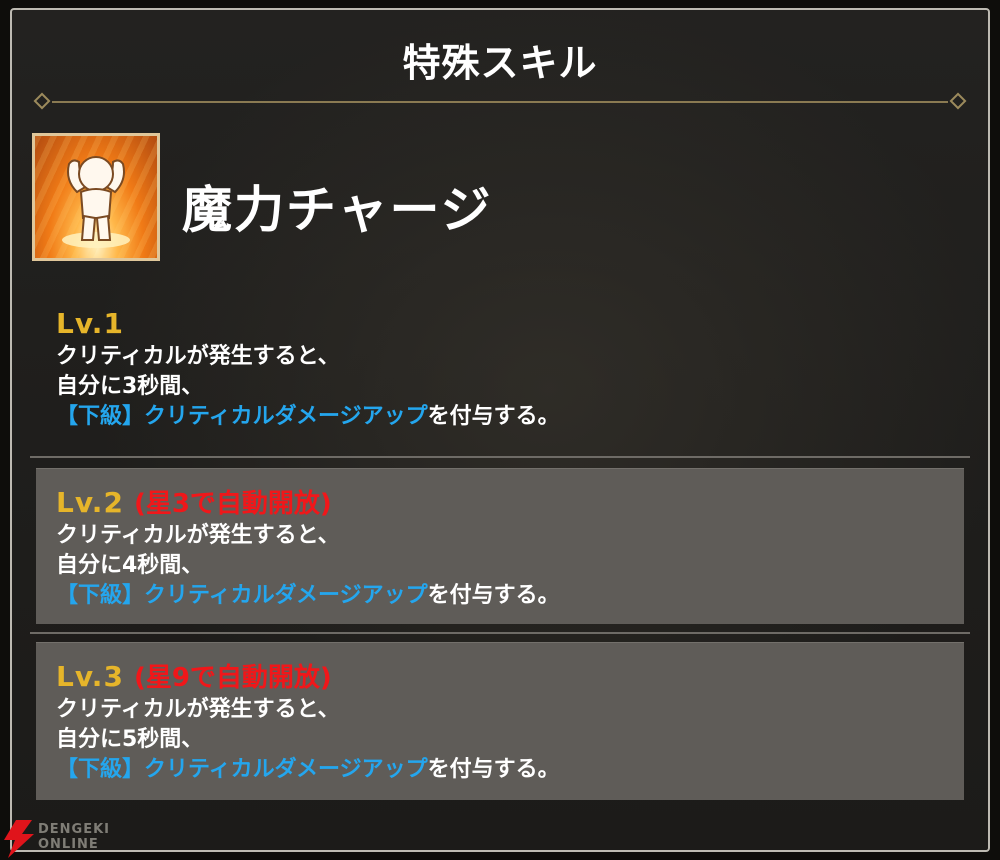 This screenshot has width=1000, height=860. What do you see at coordinates (958, 101) in the screenshot?
I see `divider-diamond-right` at bounding box center [958, 101].